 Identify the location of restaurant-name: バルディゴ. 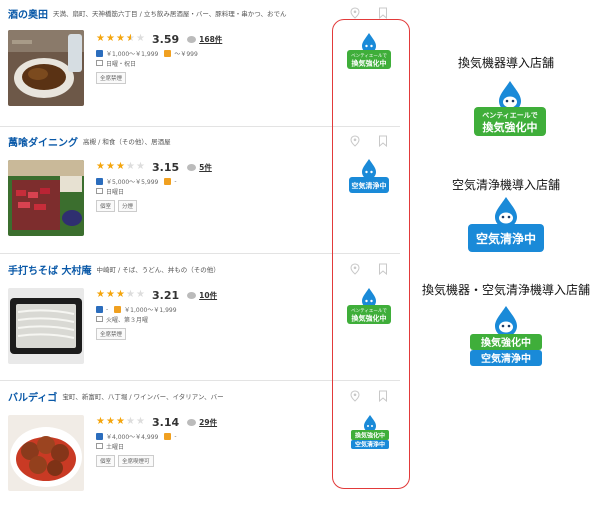
(32, 396).